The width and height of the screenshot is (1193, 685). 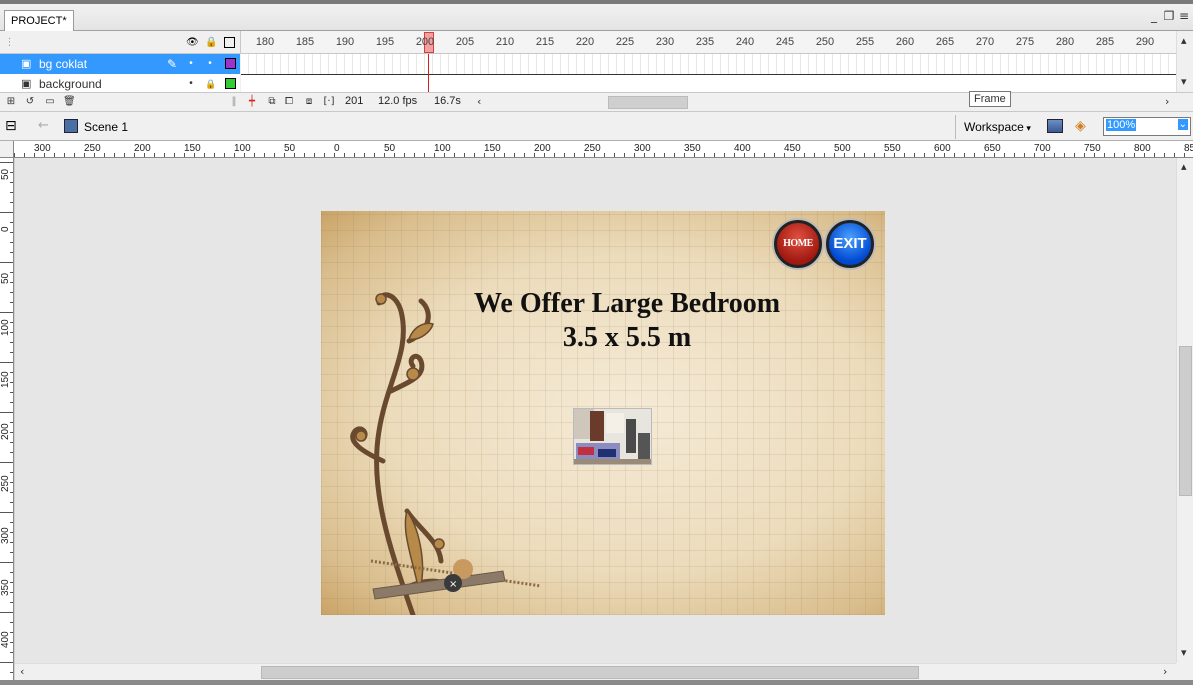 What do you see at coordinates (1182, 124) in the screenshot?
I see `chevron-down-icon: ⌄` at bounding box center [1182, 124].